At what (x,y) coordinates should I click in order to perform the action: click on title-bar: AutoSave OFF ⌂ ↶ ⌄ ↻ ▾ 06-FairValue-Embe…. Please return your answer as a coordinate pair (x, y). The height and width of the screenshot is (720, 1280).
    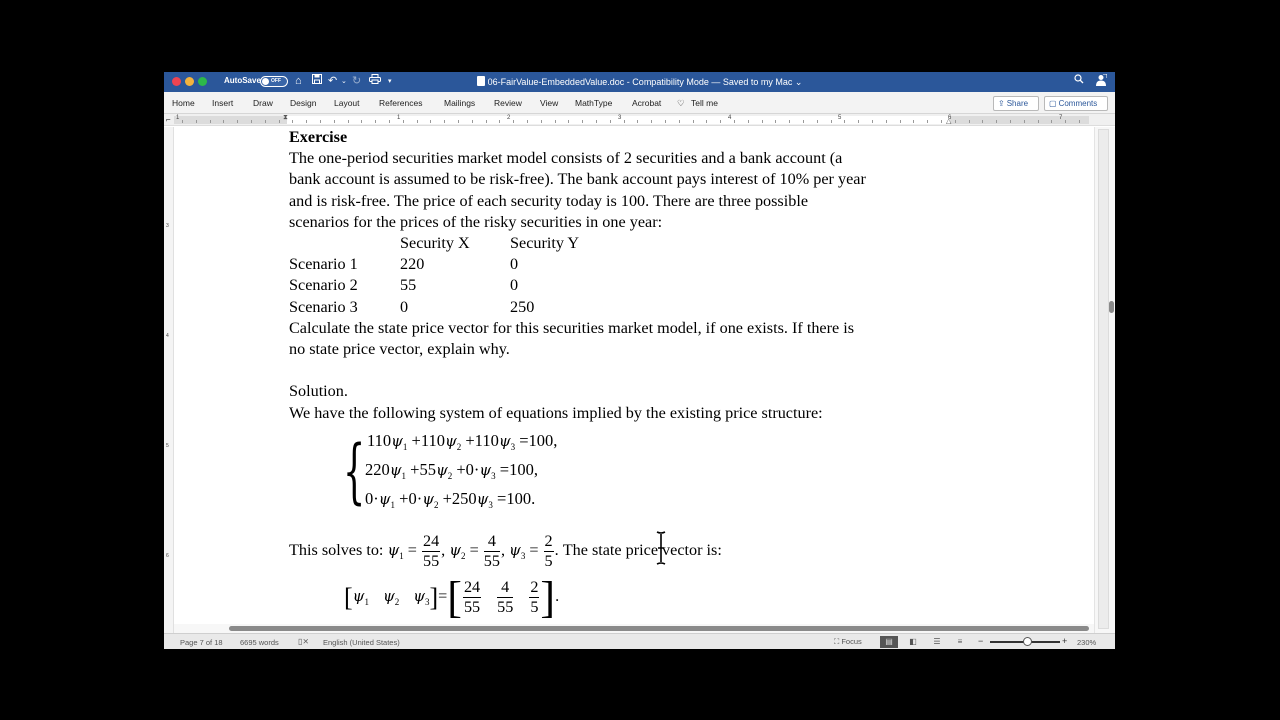
    Looking at the image, I should click on (639, 82).